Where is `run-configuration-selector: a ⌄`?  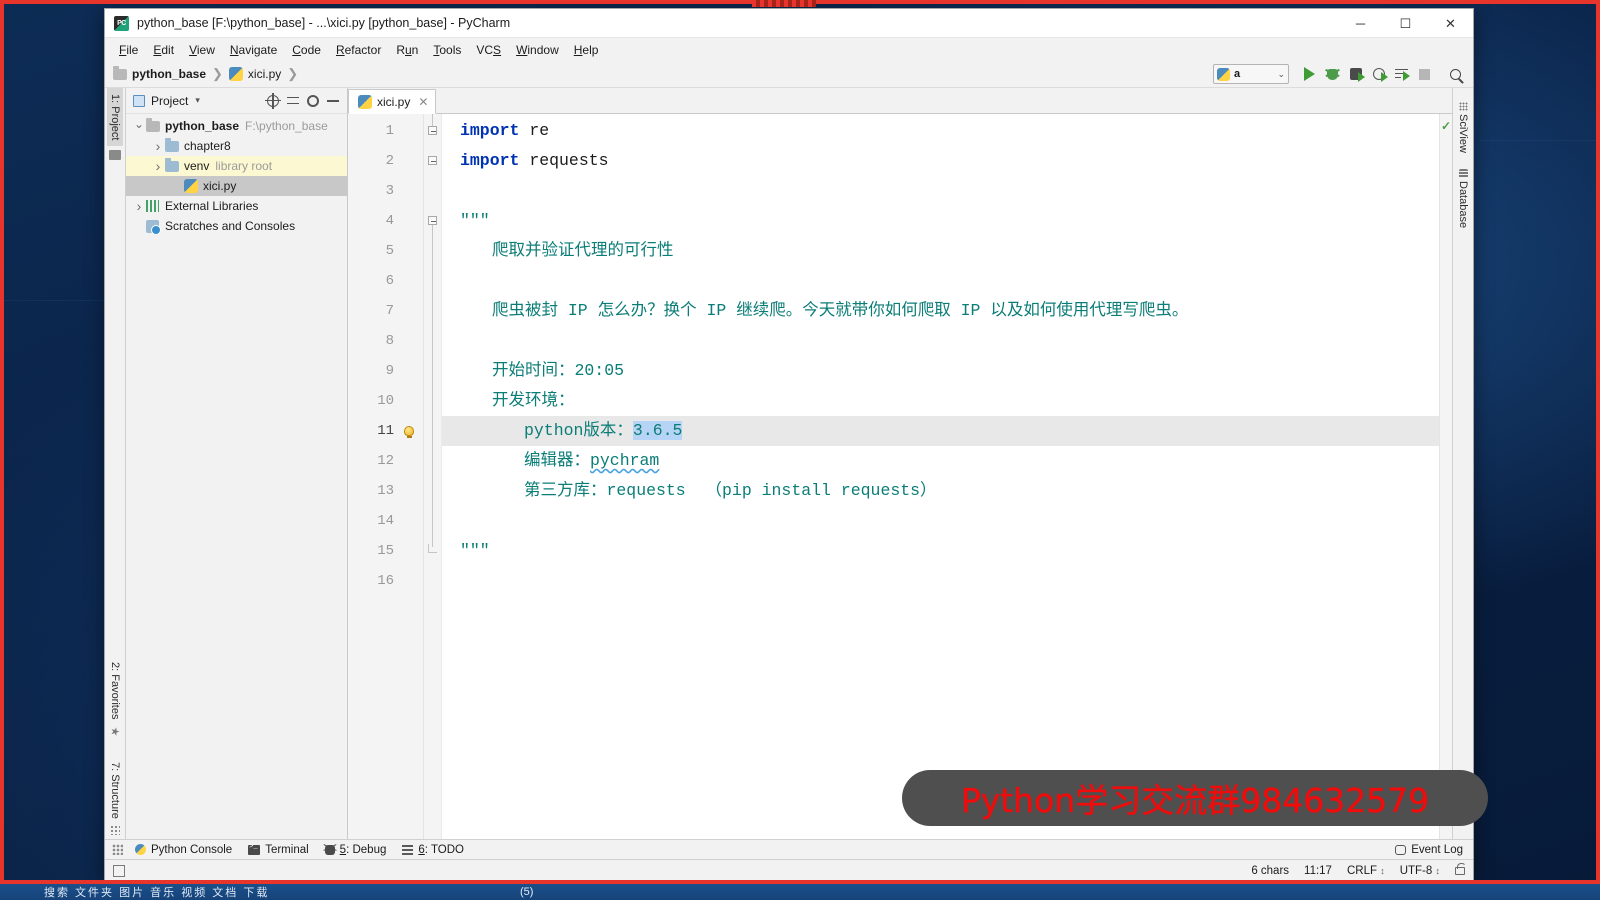 run-configuration-selector: a ⌄ is located at coordinates (1251, 74).